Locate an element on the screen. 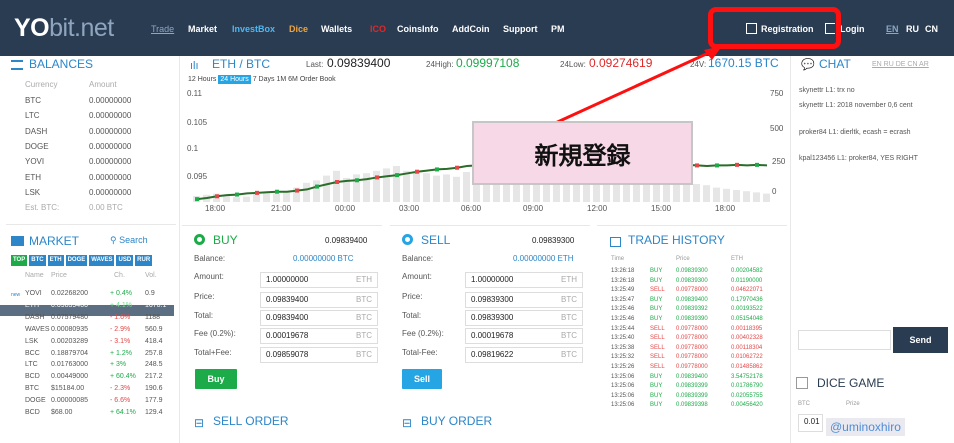  tab-7-days: 7 Days is located at coordinates (264, 79).